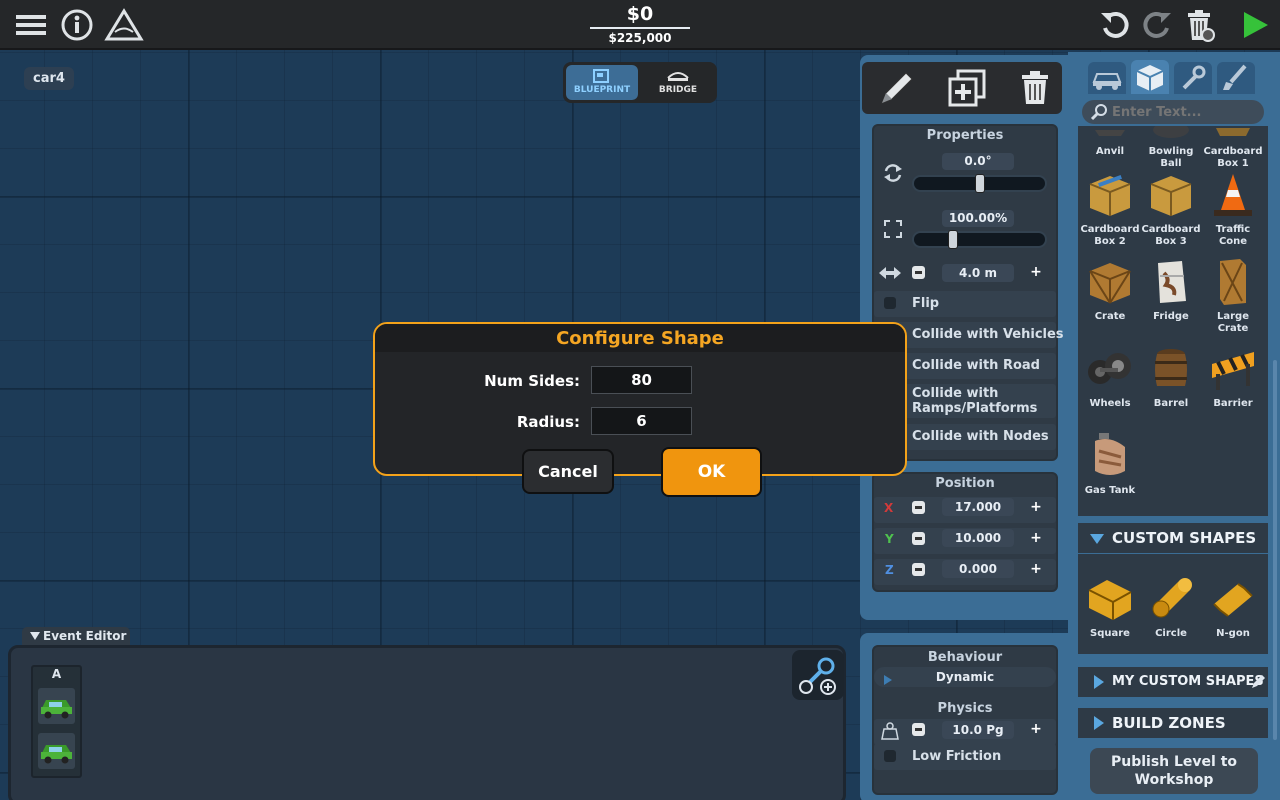 This screenshot has height=800, width=1280. What do you see at coordinates (918, 729) in the screenshot?
I see `mass-decrease-button` at bounding box center [918, 729].